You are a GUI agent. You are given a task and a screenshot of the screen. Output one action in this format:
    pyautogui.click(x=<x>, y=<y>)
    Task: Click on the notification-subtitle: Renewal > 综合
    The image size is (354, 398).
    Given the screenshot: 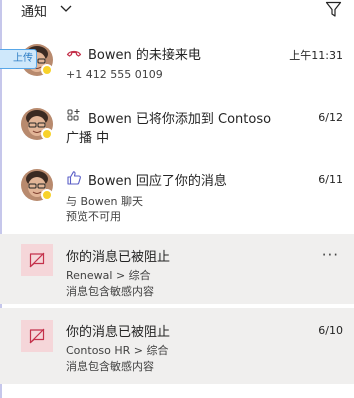 What is the action you would take?
    pyautogui.click(x=108, y=275)
    